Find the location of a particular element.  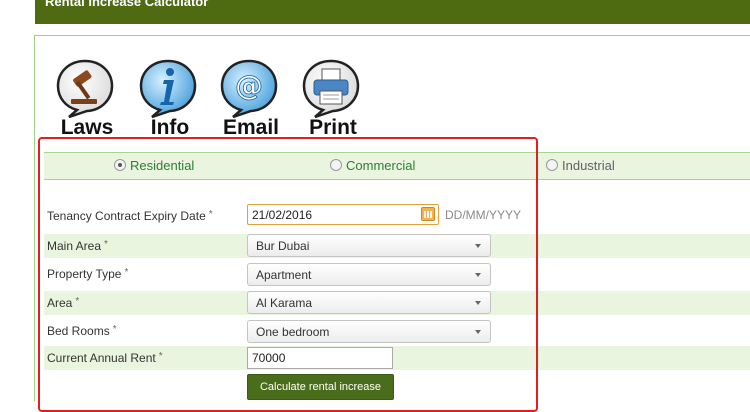

laws-link: Laws is located at coordinates (87, 100).